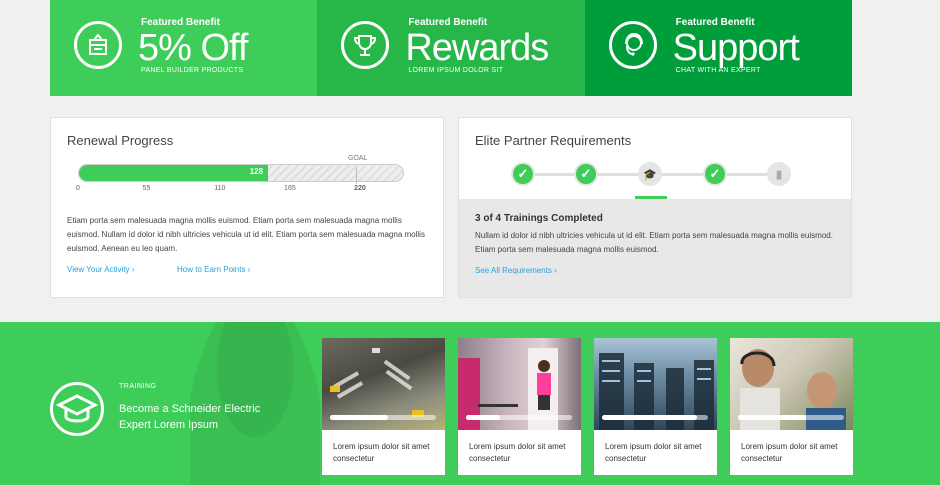 The width and height of the screenshot is (940, 485). I want to click on requirement-steps: ✓ ✓ 🎓 ✓ ▮, so click(651, 175).